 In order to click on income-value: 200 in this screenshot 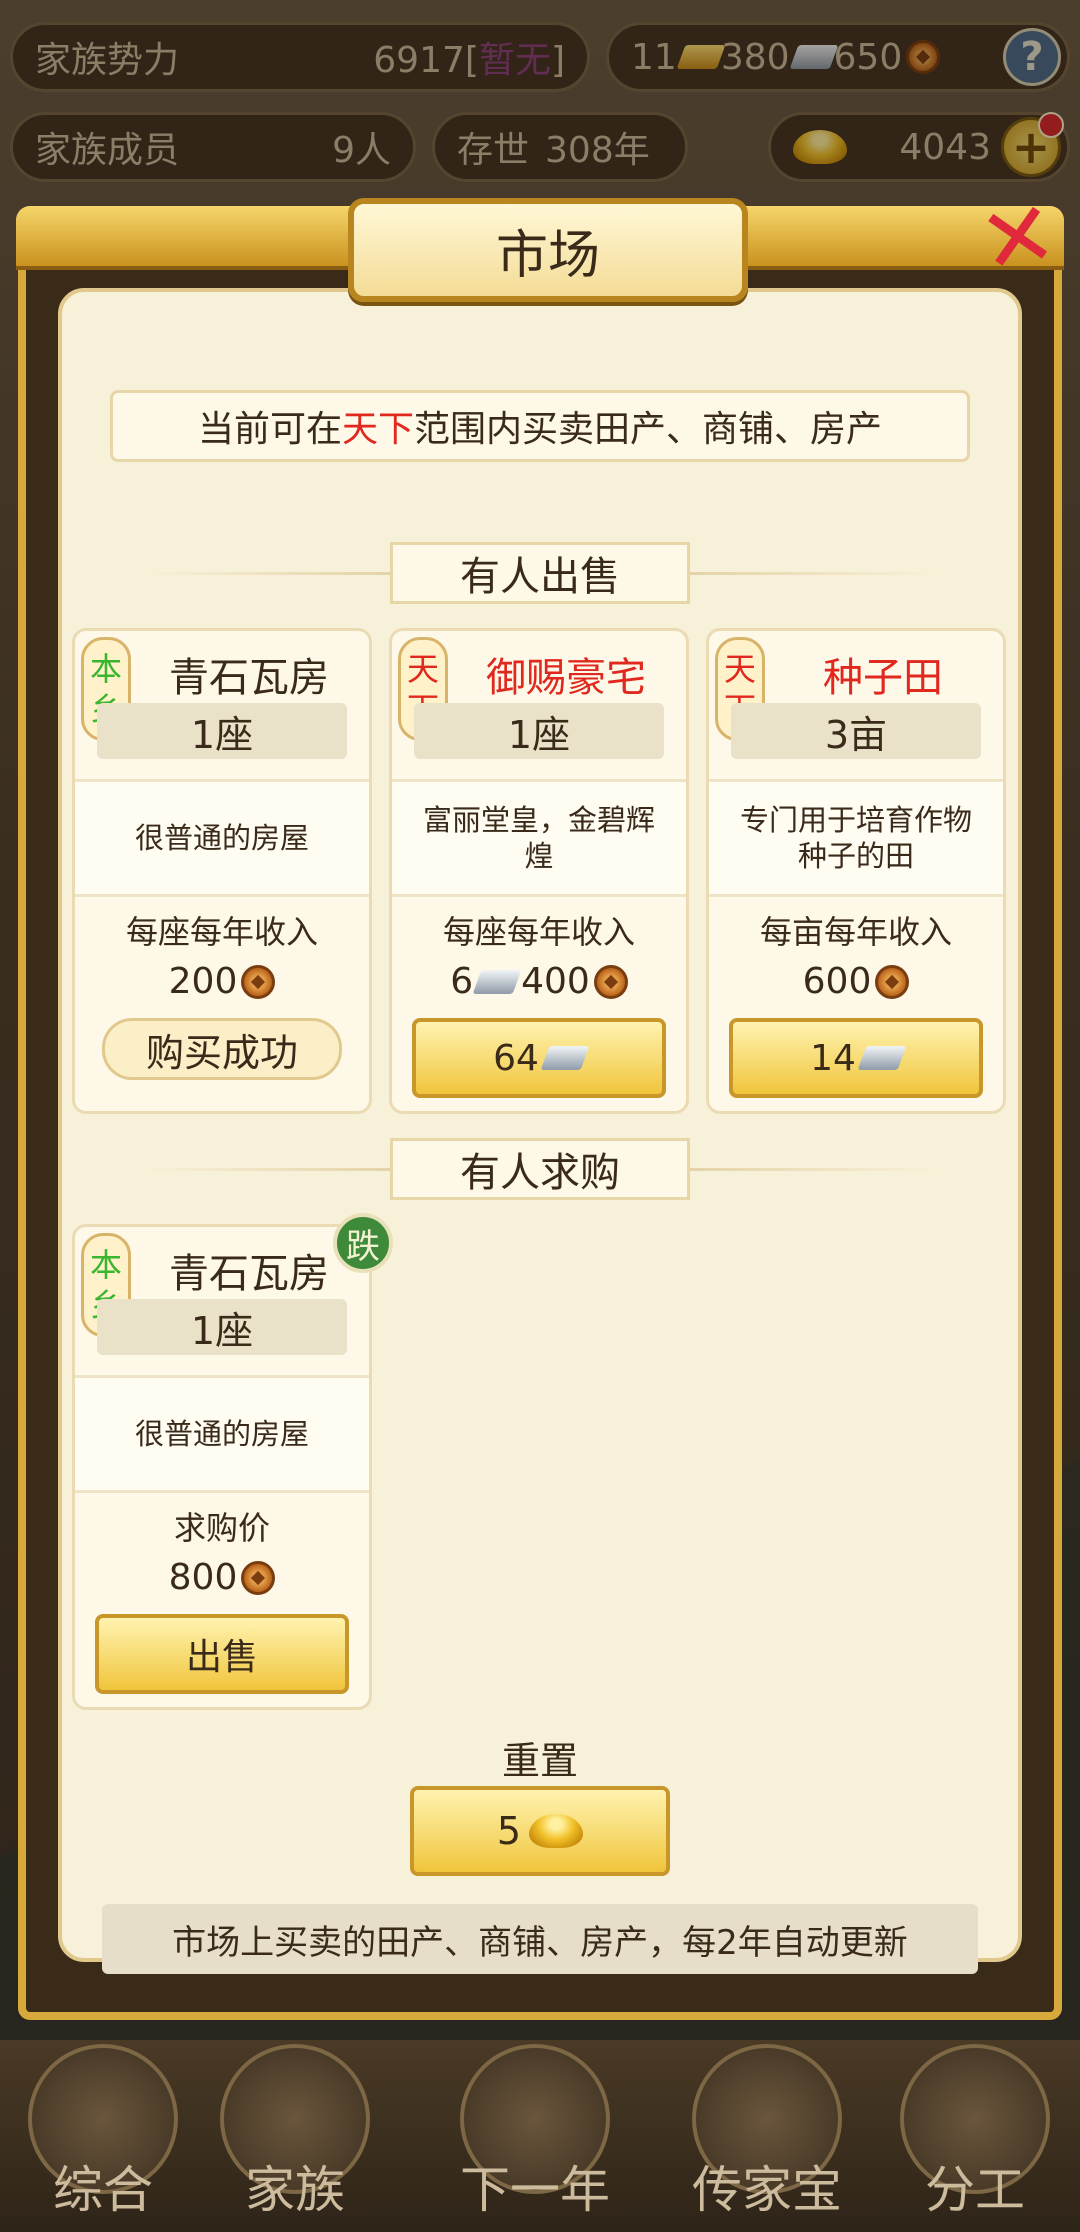, I will do `click(222, 981)`.